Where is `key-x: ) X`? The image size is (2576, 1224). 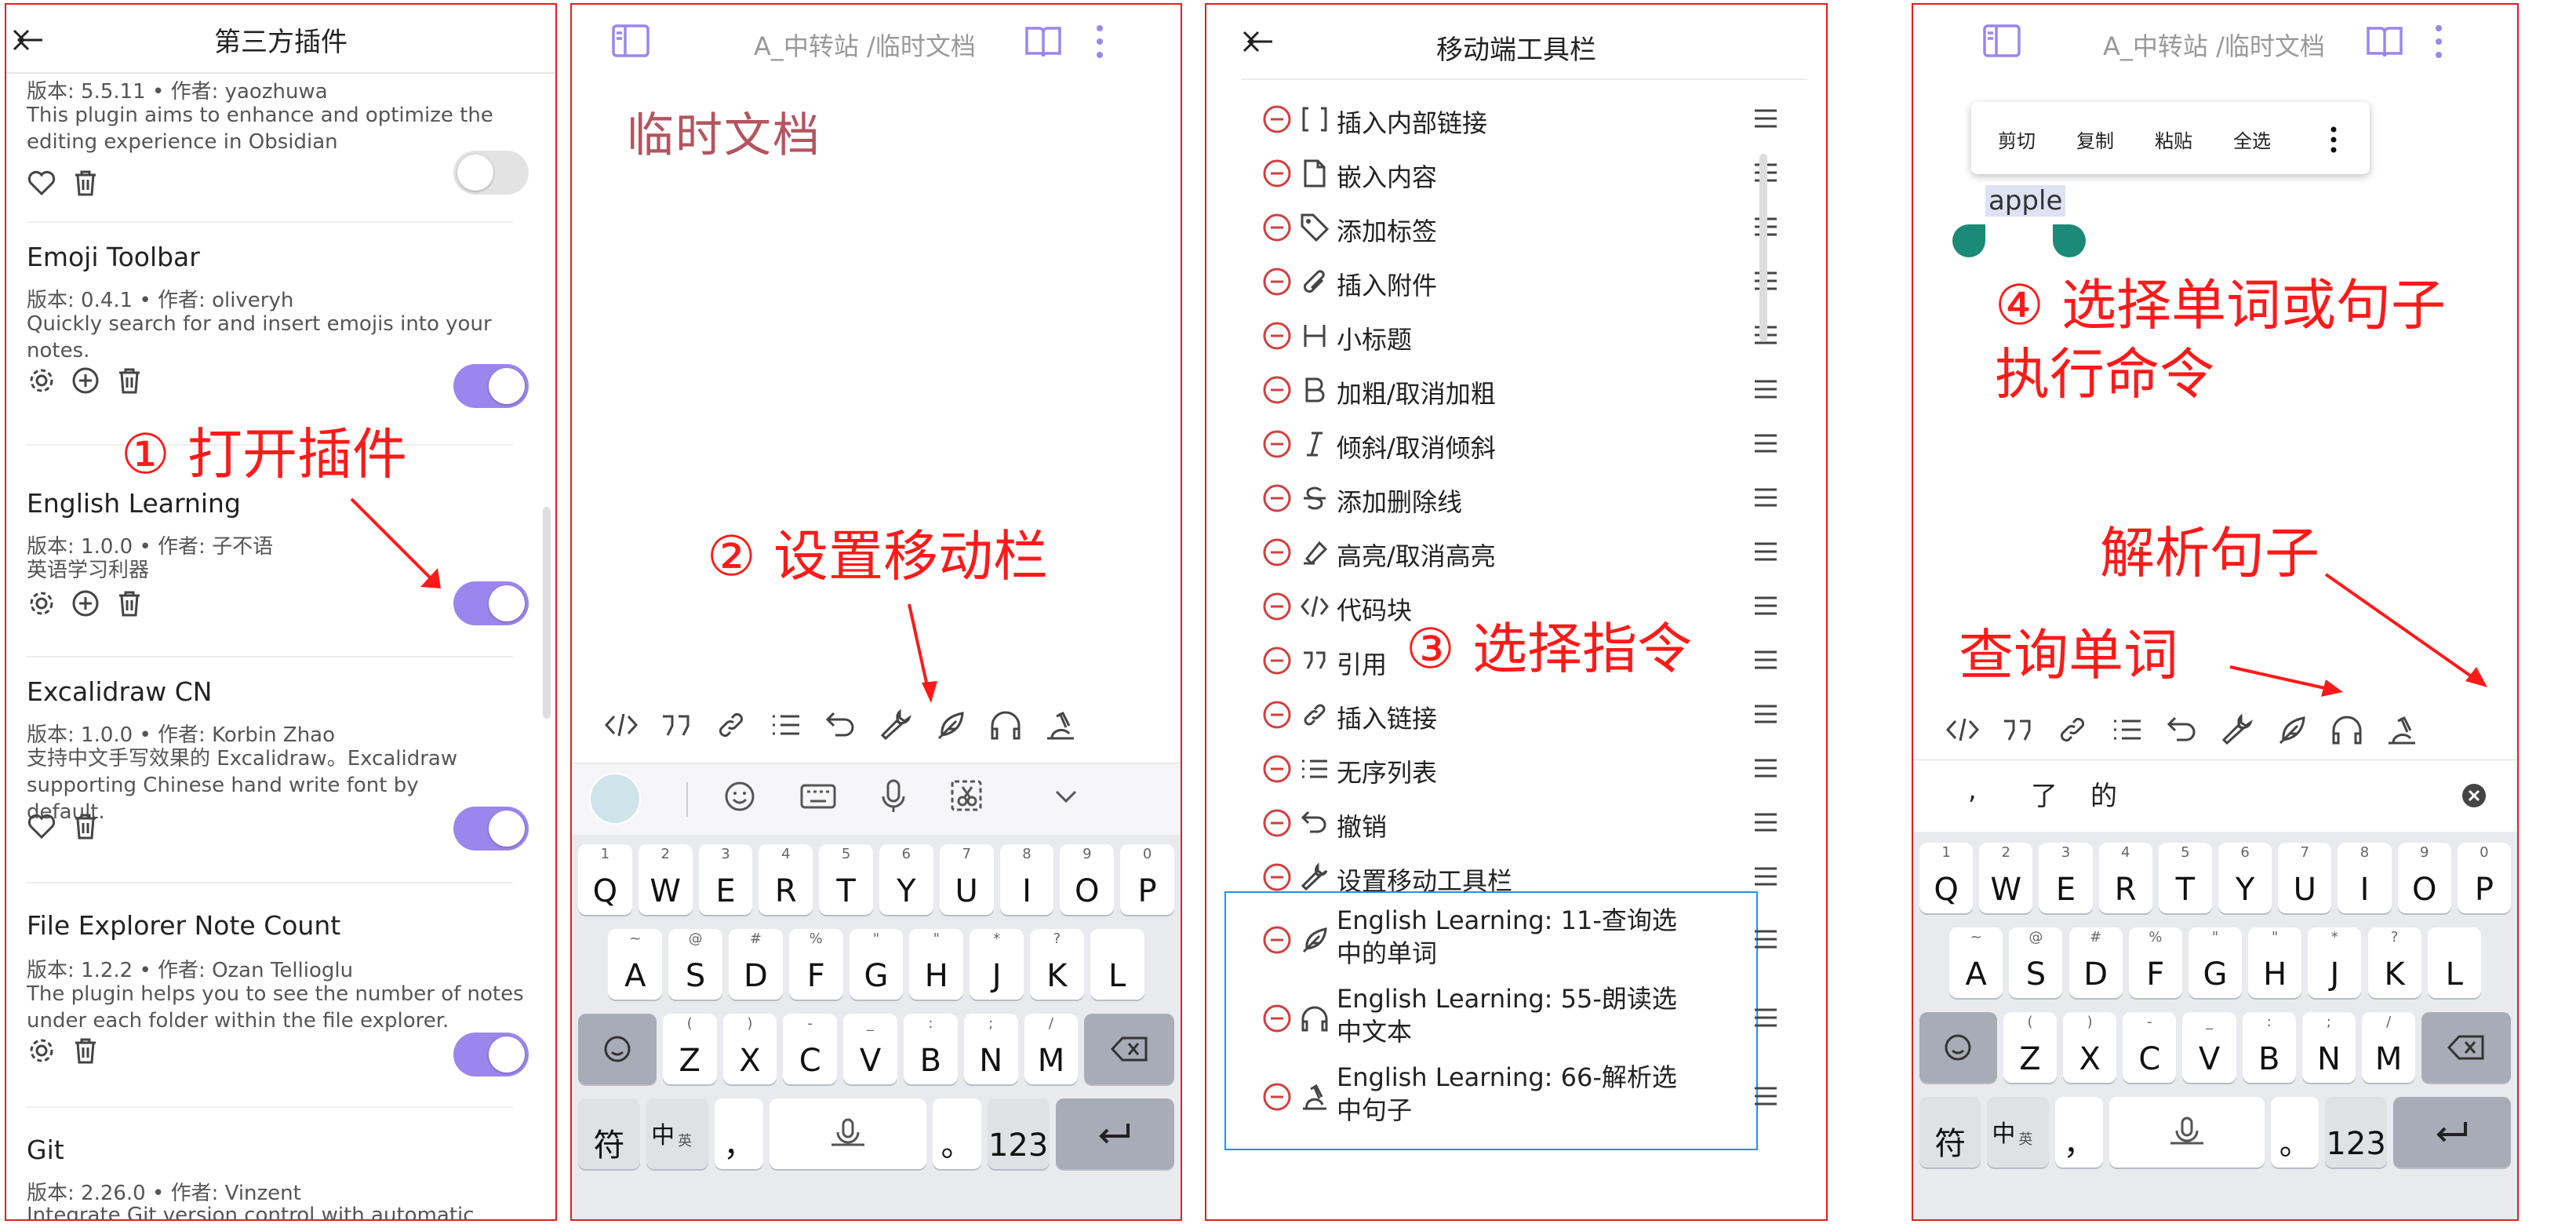
key-x: ) X is located at coordinates (749, 1049).